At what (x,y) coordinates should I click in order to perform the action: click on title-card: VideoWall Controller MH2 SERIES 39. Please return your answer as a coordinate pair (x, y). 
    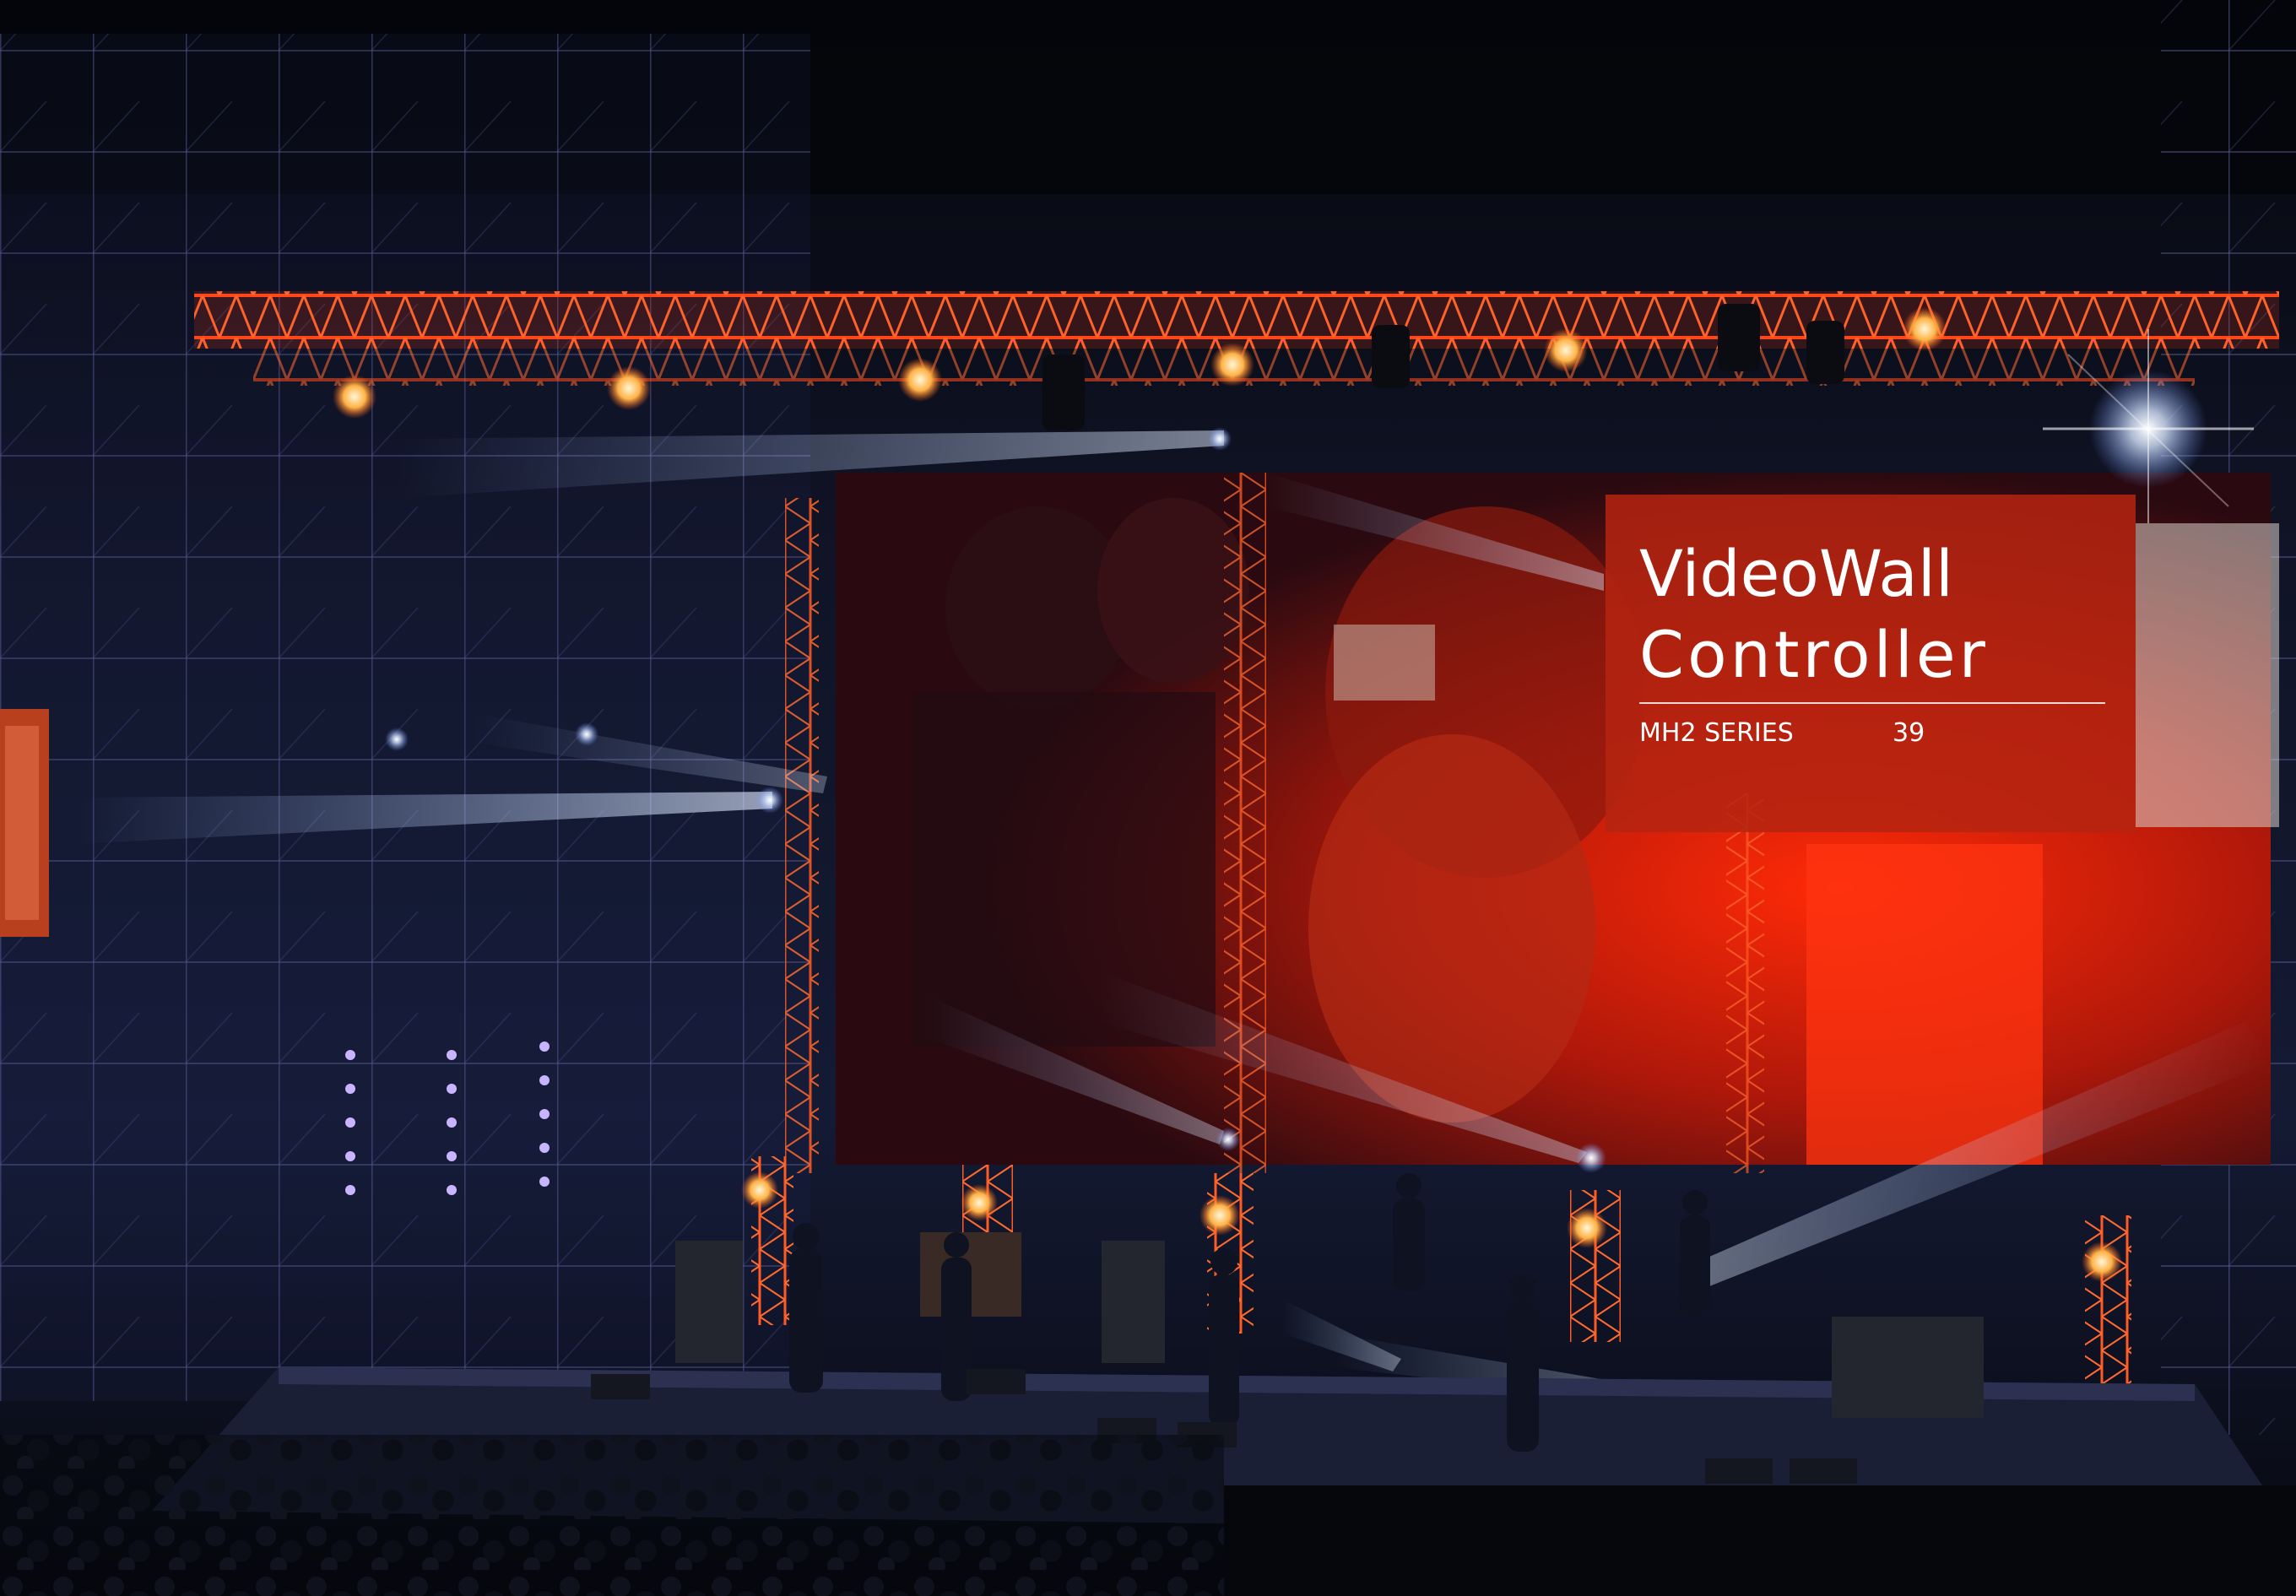
    Looking at the image, I should click on (1871, 663).